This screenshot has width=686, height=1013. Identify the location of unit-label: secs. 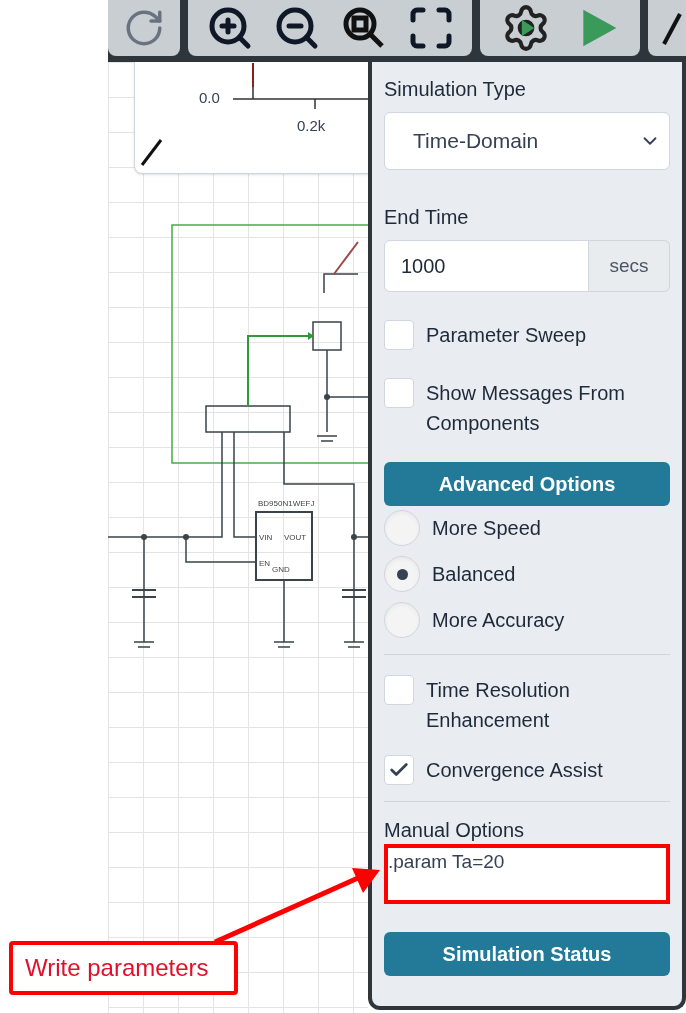
(629, 266).